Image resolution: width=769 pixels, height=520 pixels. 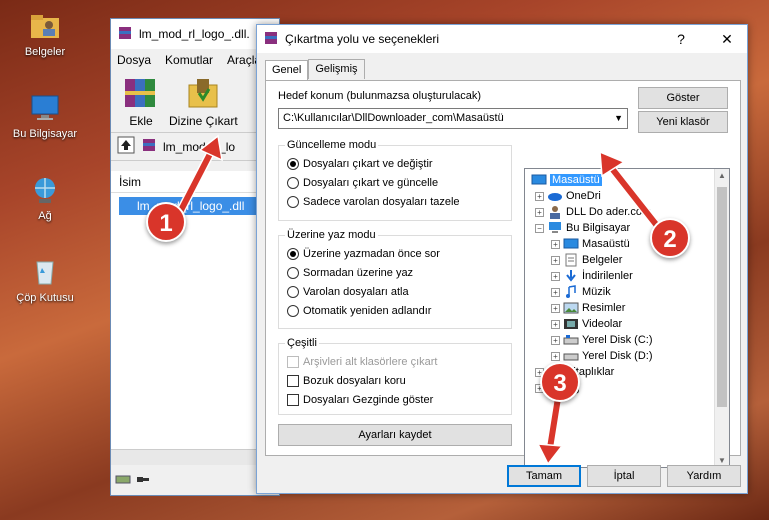 I want to click on tree-item-onedrive: + OneDri, so click(x=568, y=196).